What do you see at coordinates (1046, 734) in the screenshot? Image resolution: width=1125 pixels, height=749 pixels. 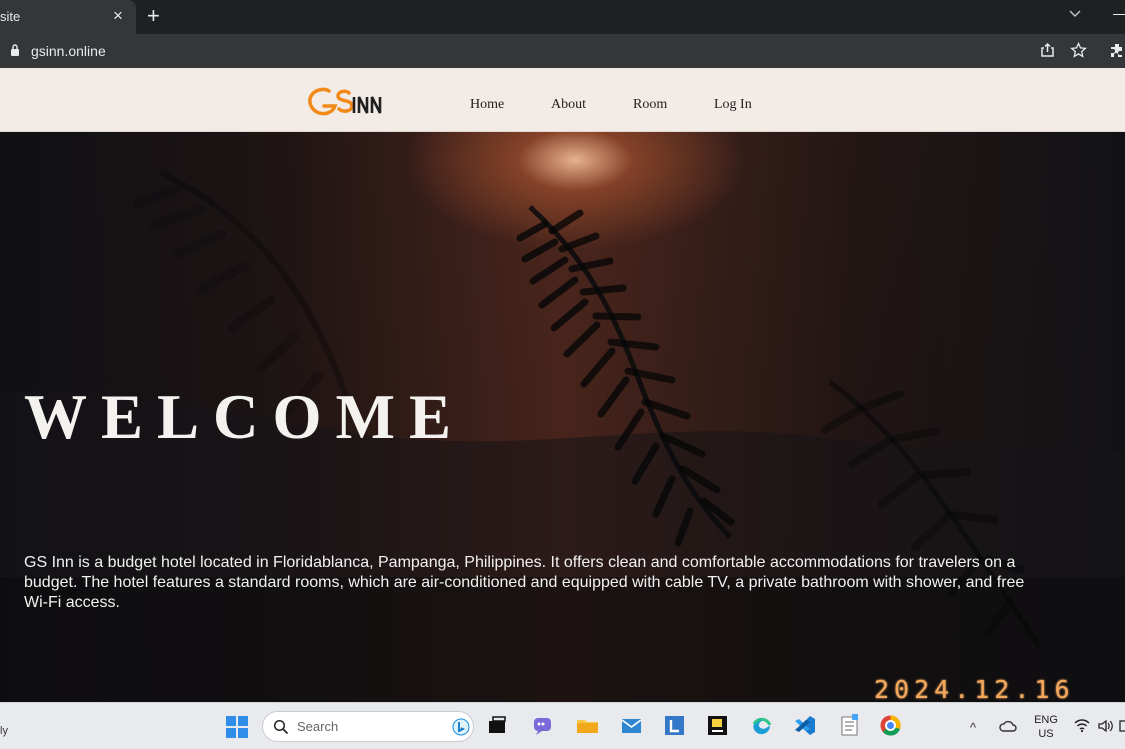 I see `region-code: US` at bounding box center [1046, 734].